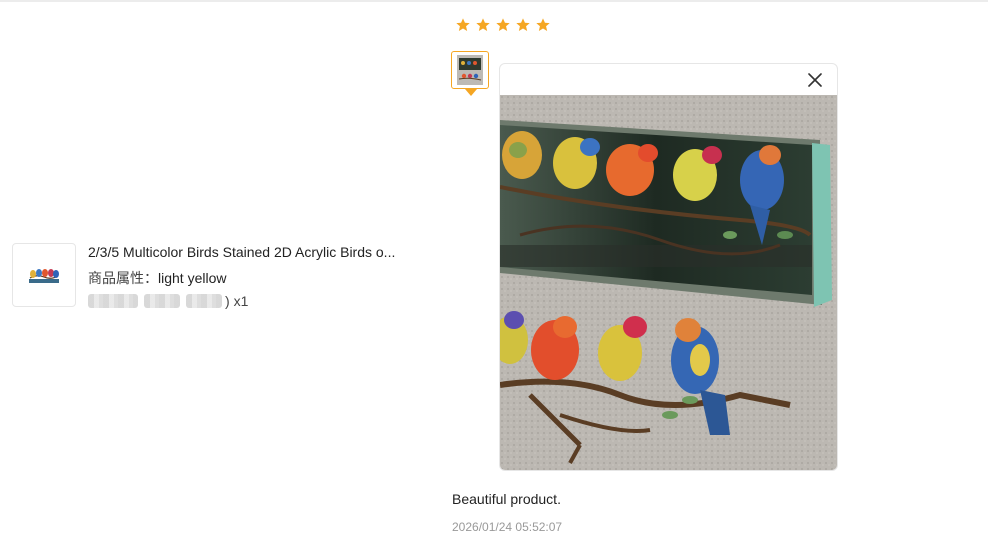 Image resolution: width=988 pixels, height=544 pixels. I want to click on product-image-icon, so click(44, 276).